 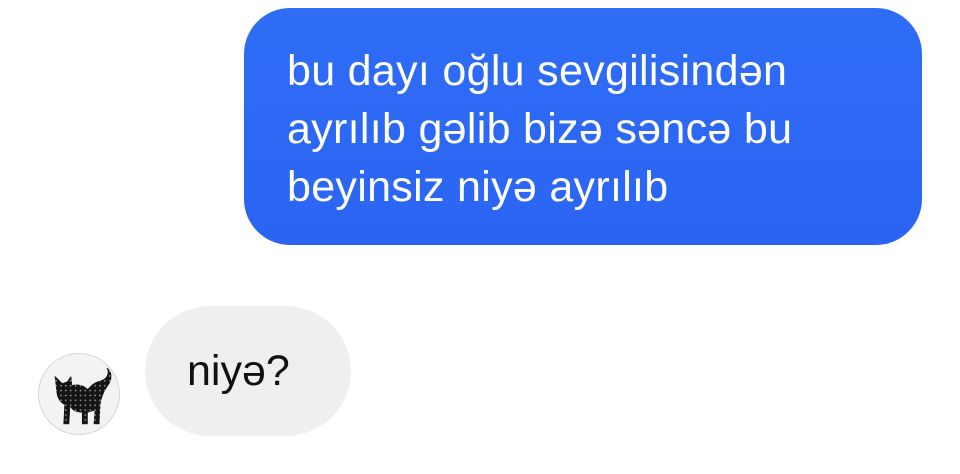 I want to click on black-cat-icon, so click(x=83, y=396).